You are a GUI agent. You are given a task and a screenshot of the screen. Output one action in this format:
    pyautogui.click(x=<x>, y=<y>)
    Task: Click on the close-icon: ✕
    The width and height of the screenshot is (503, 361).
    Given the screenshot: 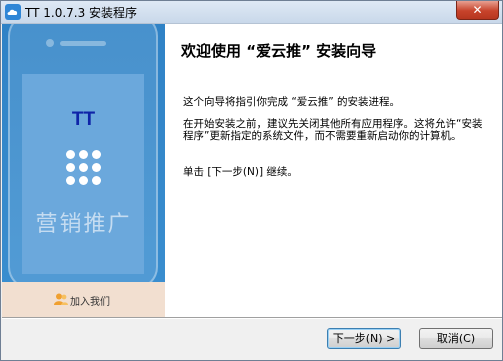 What is the action you would take?
    pyautogui.click(x=477, y=10)
    